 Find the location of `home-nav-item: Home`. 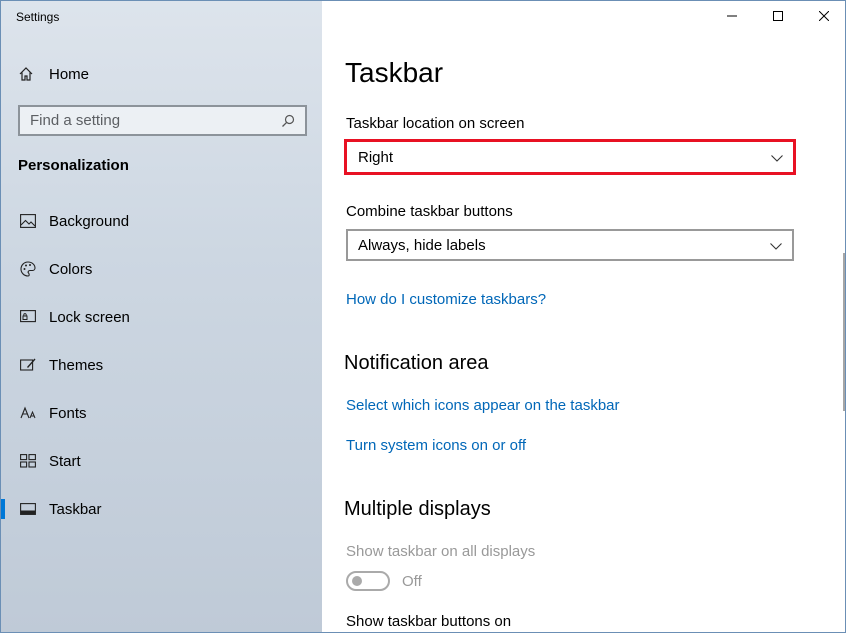

home-nav-item: Home is located at coordinates (53, 74).